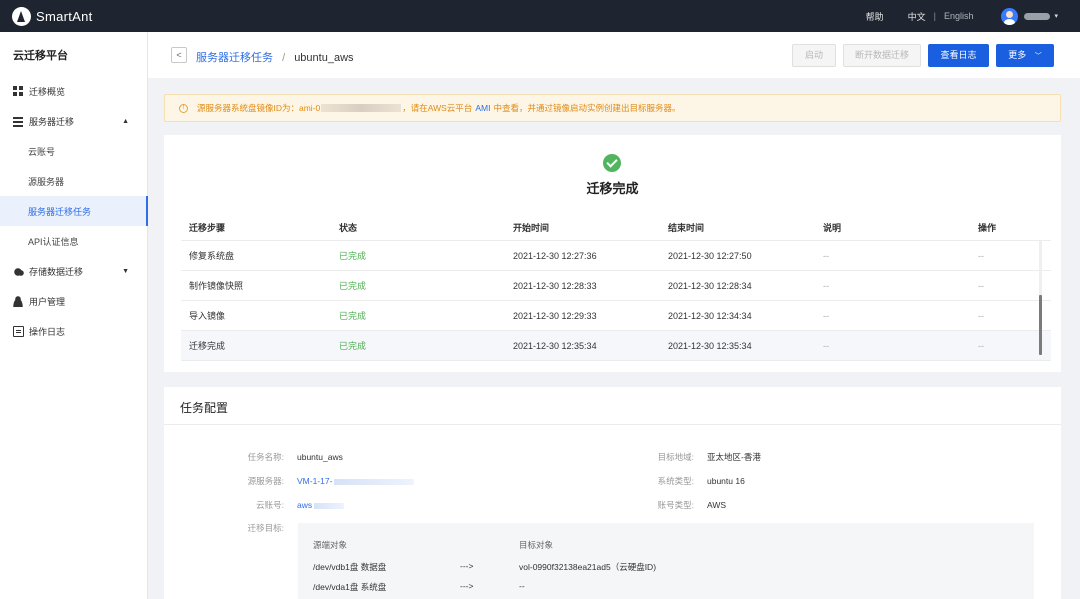 Image resolution: width=1080 pixels, height=599 pixels. Describe the element at coordinates (675, 505) in the screenshot. I see `field-label: 账号类型:` at that location.